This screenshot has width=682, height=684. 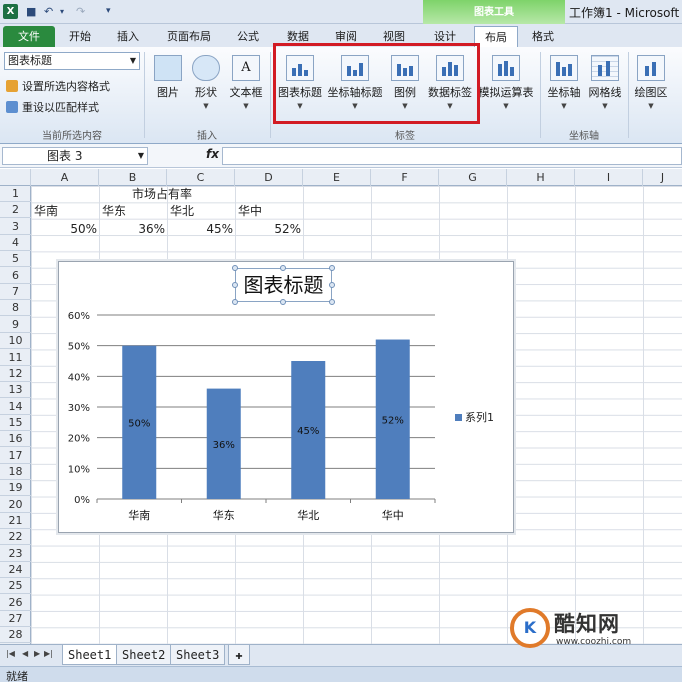 What do you see at coordinates (605, 82) in the screenshot?
I see `gridlines-button: 网格线 ▼` at bounding box center [605, 82].